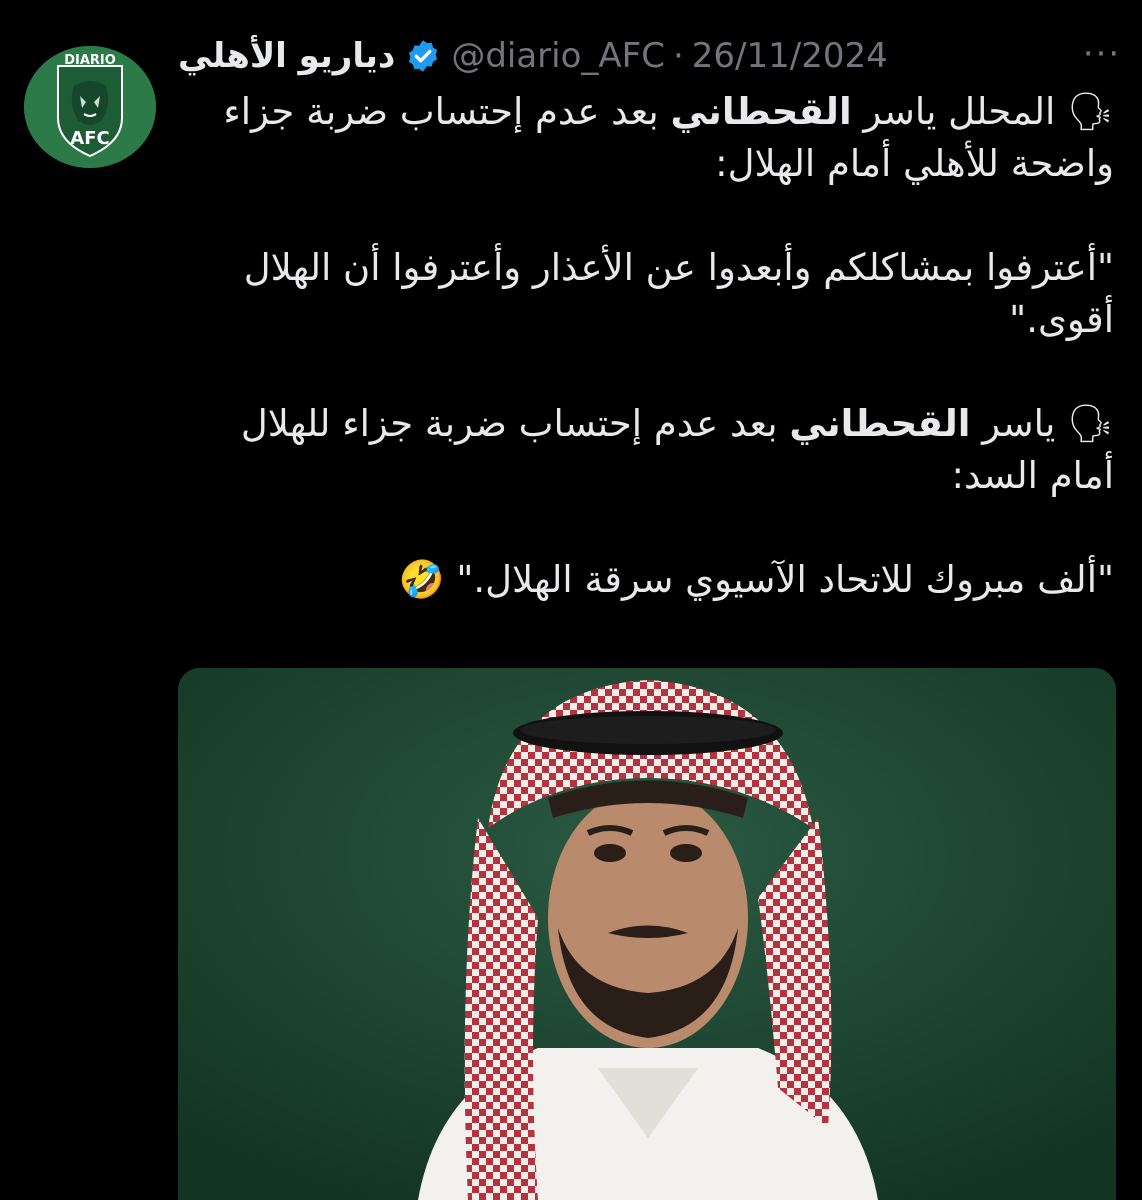 The width and height of the screenshot is (1142, 1200). I want to click on lion-logo-icon: DIARIO AFC, so click(90, 107).